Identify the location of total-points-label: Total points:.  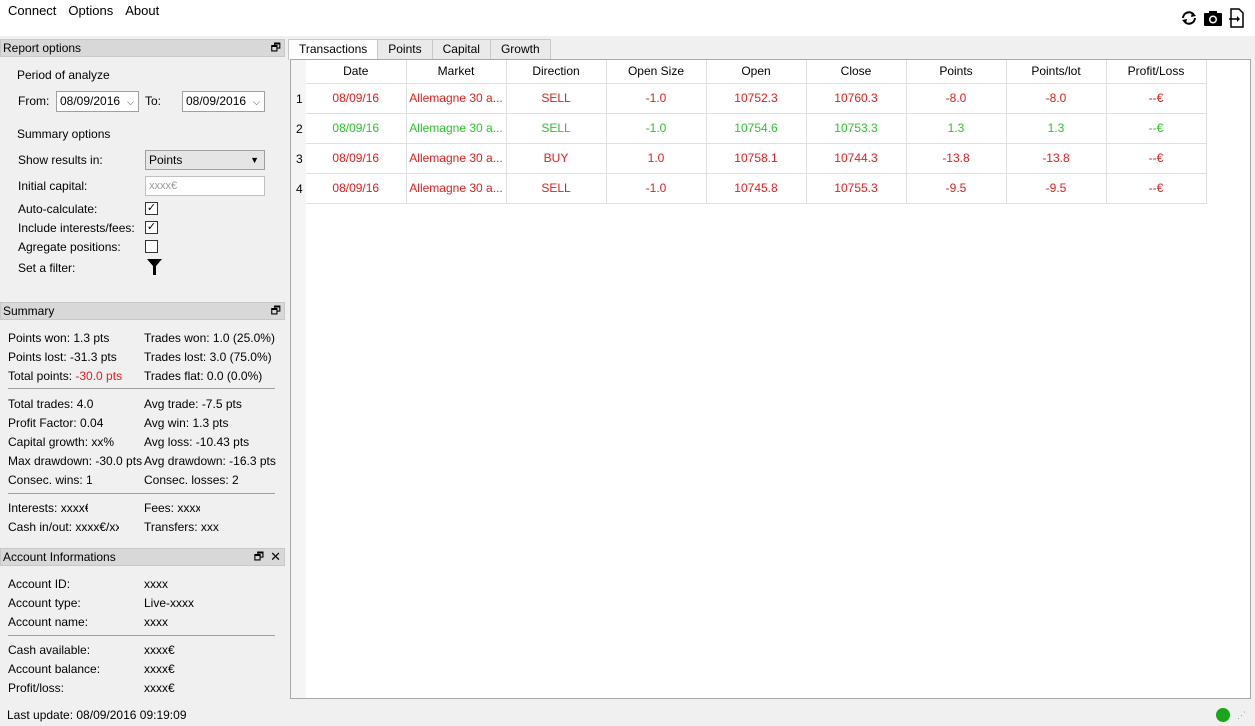
(42, 376).